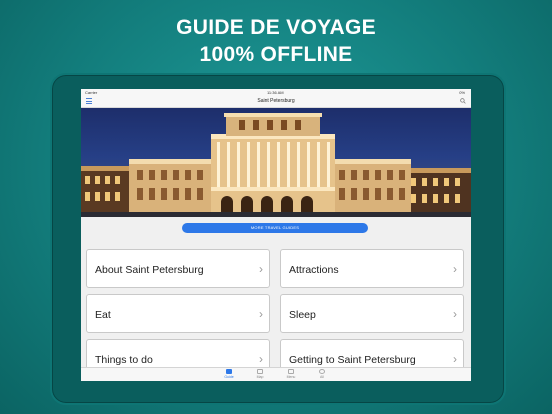 The width and height of the screenshot is (552, 414). What do you see at coordinates (91, 92) in the screenshot?
I see `carrier-text: Carrier` at bounding box center [91, 92].